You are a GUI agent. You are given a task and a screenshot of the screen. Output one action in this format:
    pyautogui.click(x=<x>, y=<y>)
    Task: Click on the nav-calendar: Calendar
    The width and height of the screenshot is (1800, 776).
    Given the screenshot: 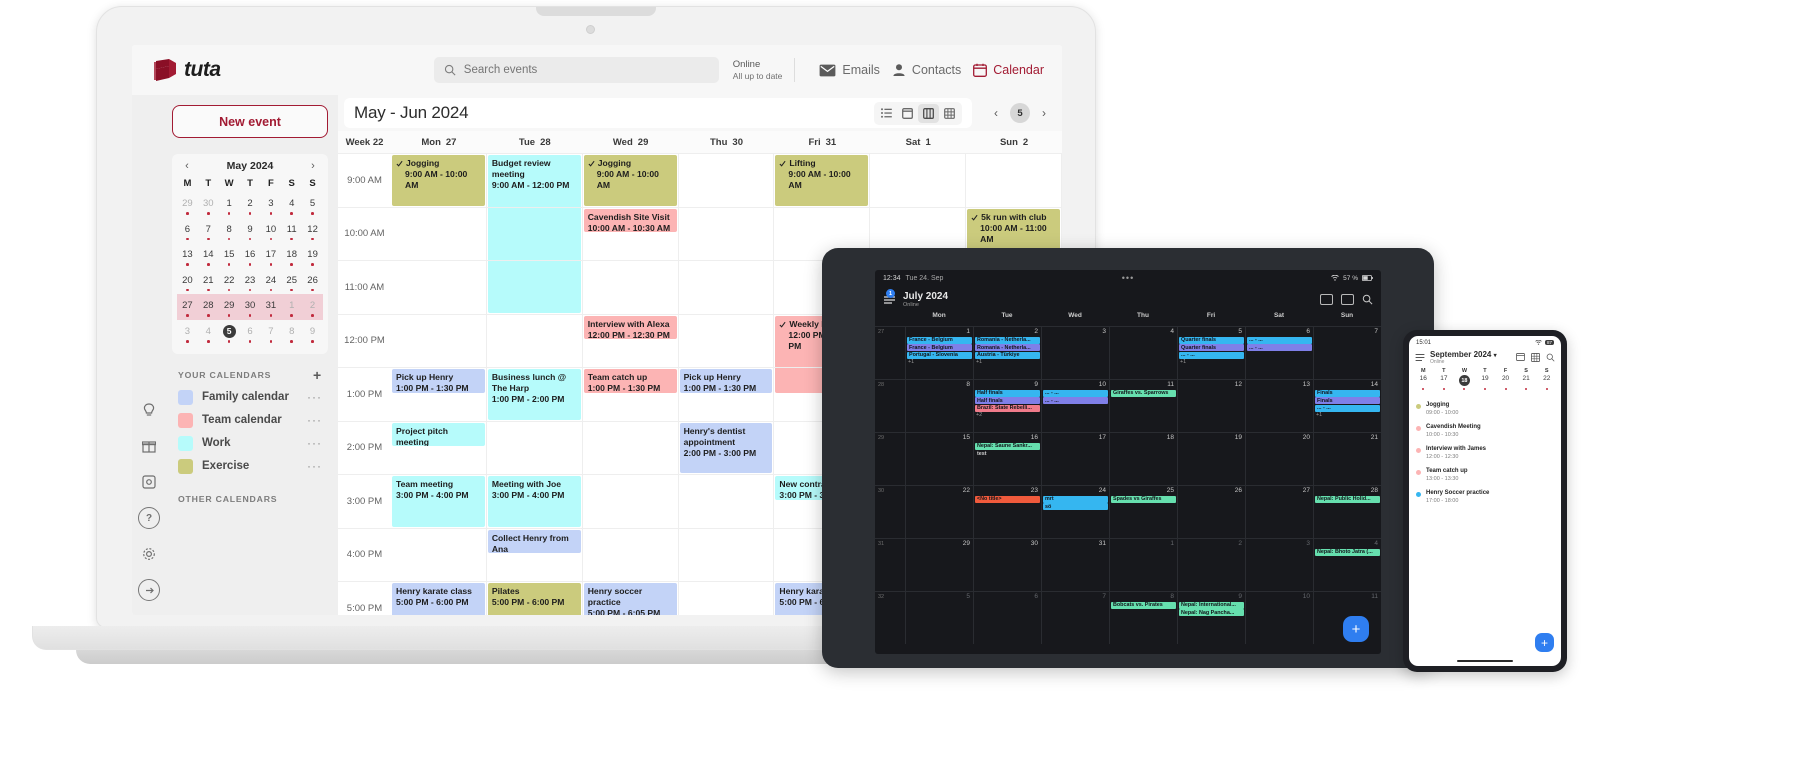 What is the action you would take?
    pyautogui.click(x=1008, y=70)
    